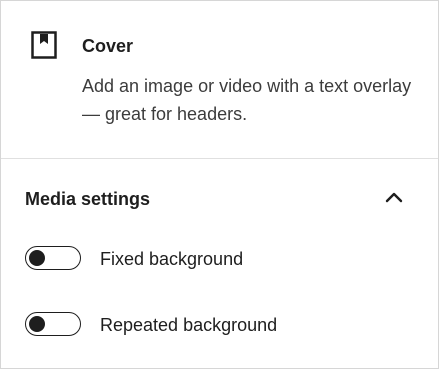 This screenshot has height=369, width=439. What do you see at coordinates (188, 325) in the screenshot?
I see `repeated-background-label: Repeated background` at bounding box center [188, 325].